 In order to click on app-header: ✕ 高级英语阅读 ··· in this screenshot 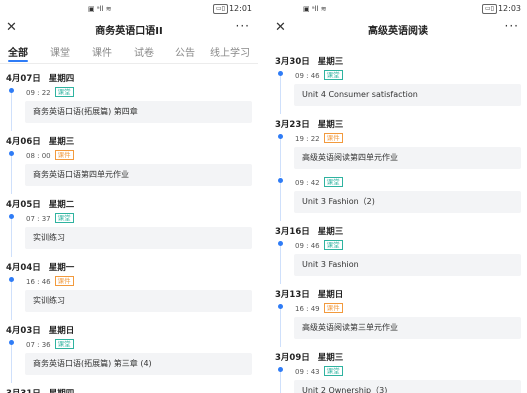, I will do `click(398, 29)`.